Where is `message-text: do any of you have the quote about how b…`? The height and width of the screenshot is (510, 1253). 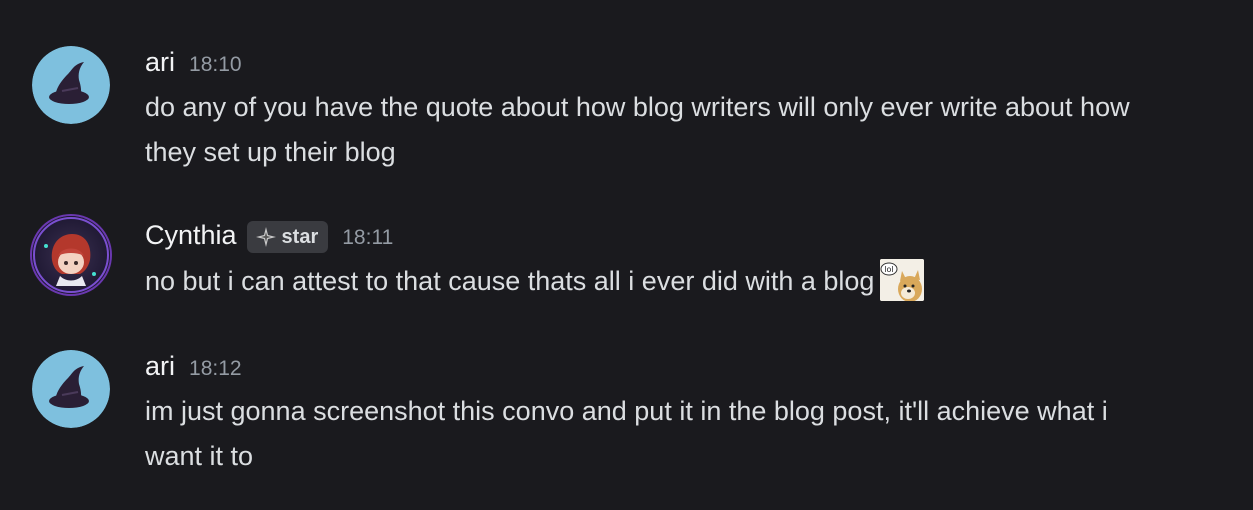
message-text: do any of you have the quote about how b… is located at coordinates (637, 129).